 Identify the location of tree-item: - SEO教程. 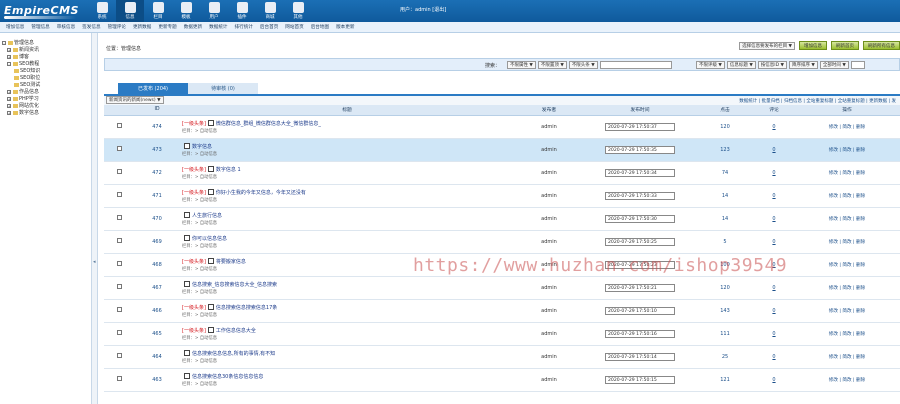
(46, 63).